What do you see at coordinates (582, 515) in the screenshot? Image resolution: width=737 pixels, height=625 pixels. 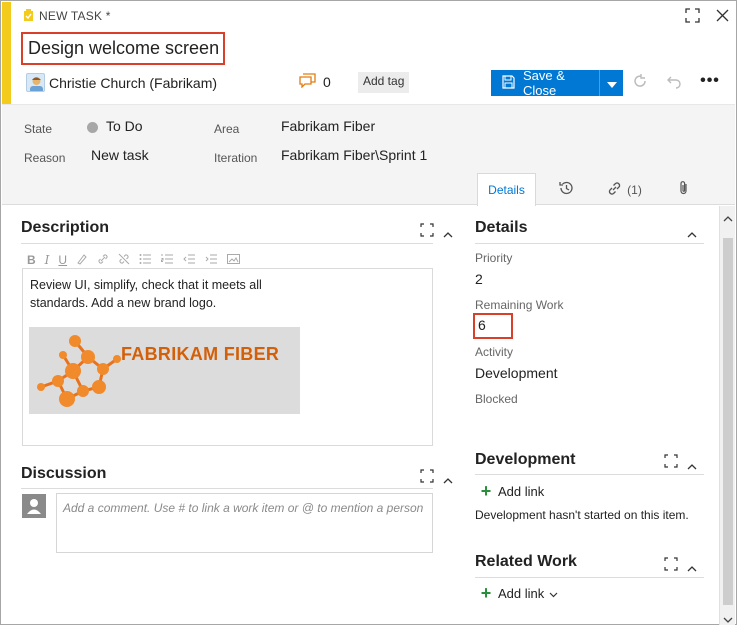 I see `development-status: Development hasn't started on this item.` at bounding box center [582, 515].